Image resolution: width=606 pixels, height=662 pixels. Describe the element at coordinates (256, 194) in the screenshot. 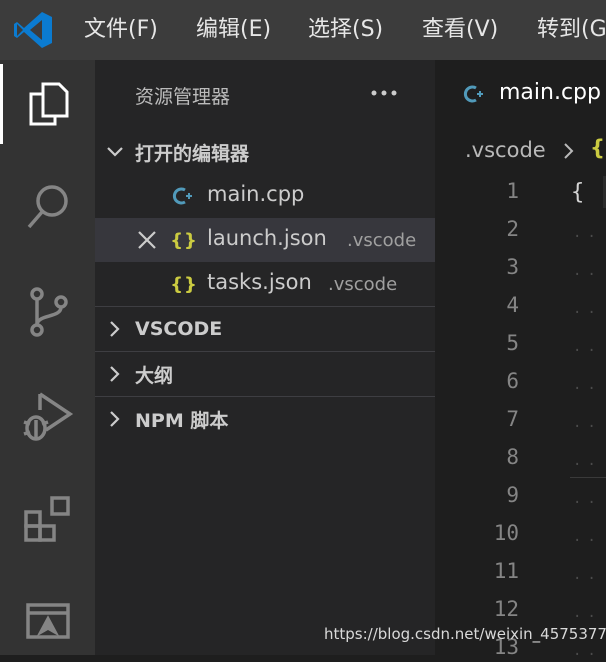

I see `file-name: main.cpp` at that location.